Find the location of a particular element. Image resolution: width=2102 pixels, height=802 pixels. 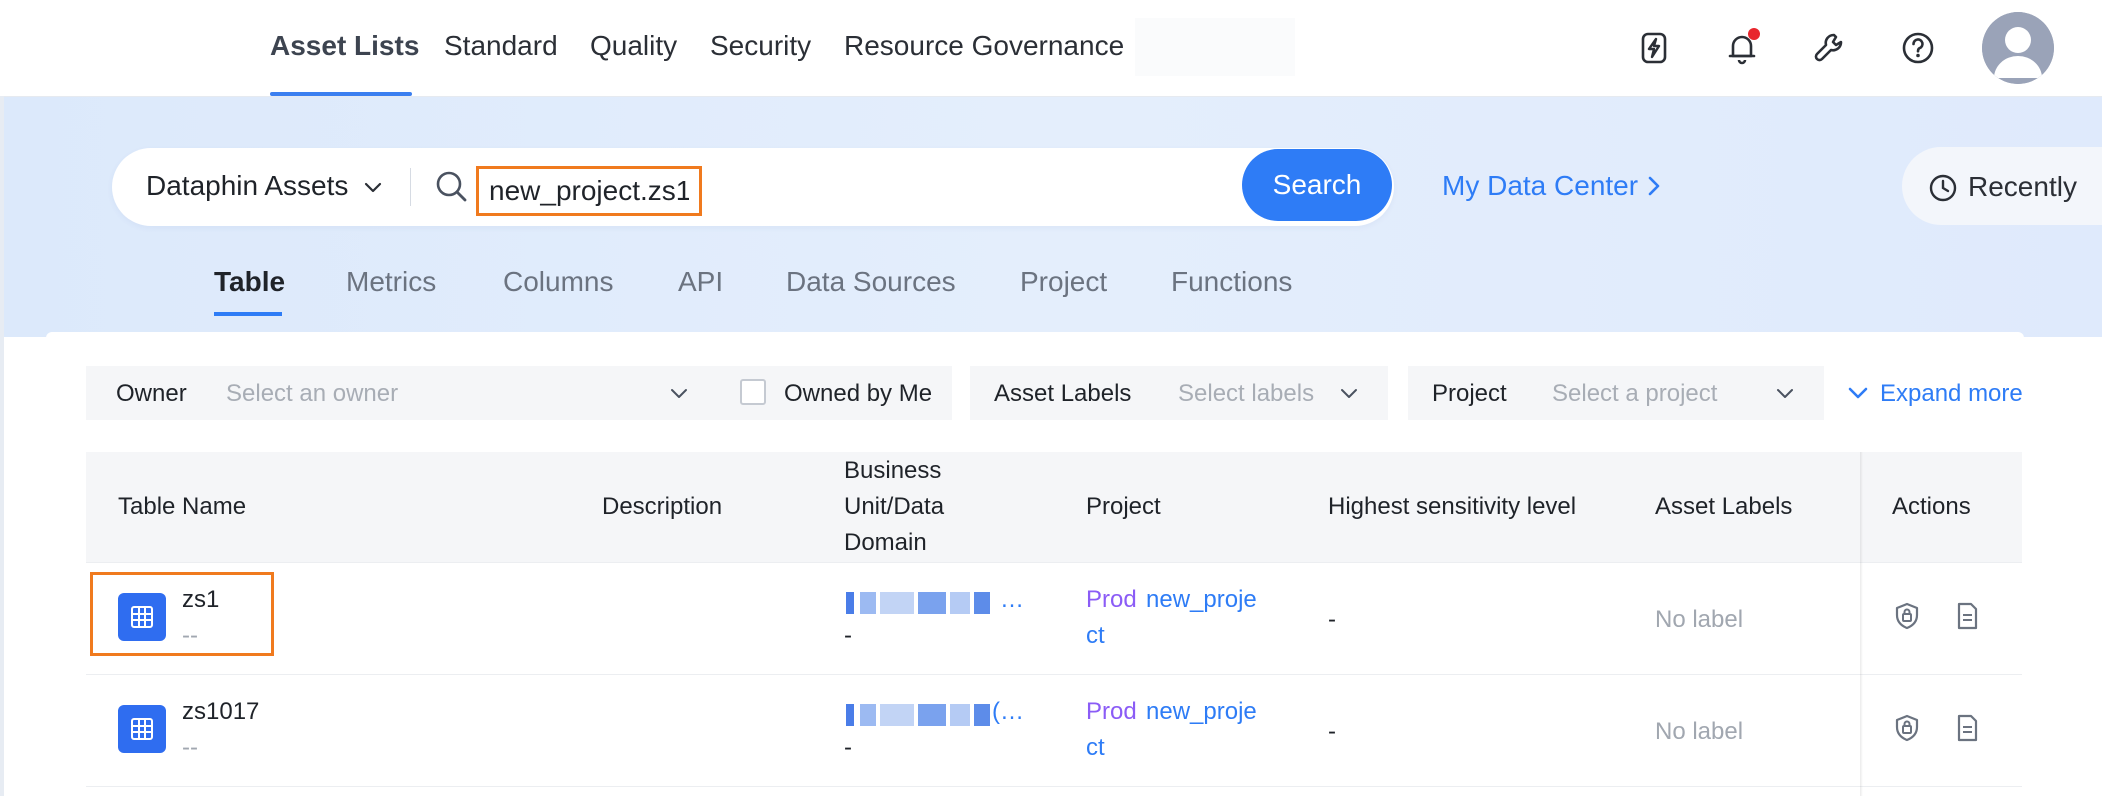

highlight-box is located at coordinates (182, 614).